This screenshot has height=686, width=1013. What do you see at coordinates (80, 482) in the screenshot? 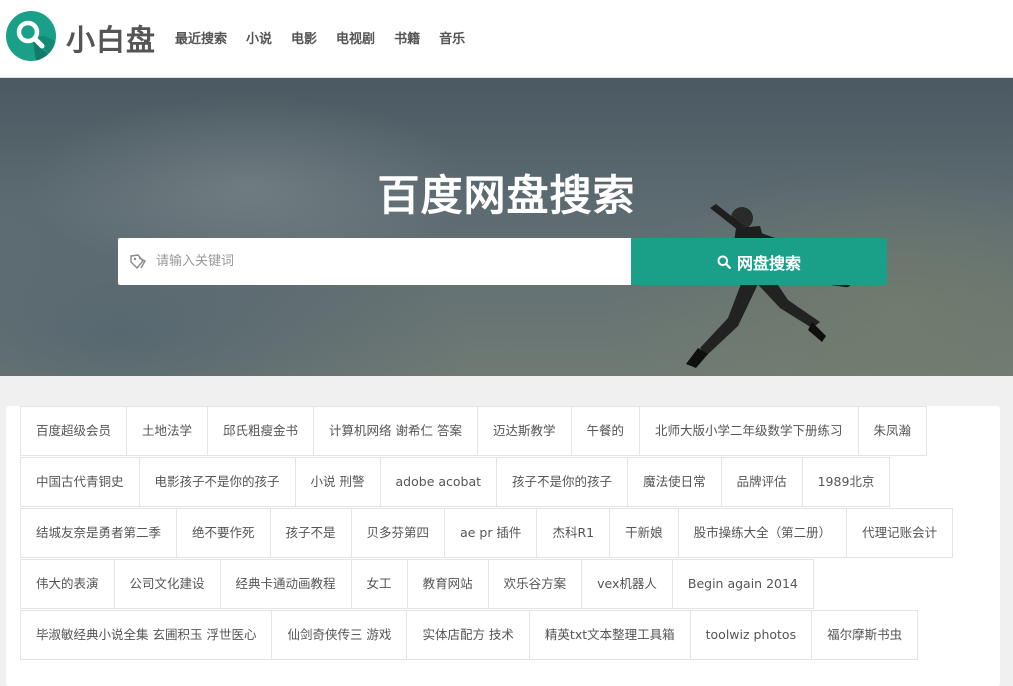
I see `tag-link: 中国古代青铜史` at bounding box center [80, 482].